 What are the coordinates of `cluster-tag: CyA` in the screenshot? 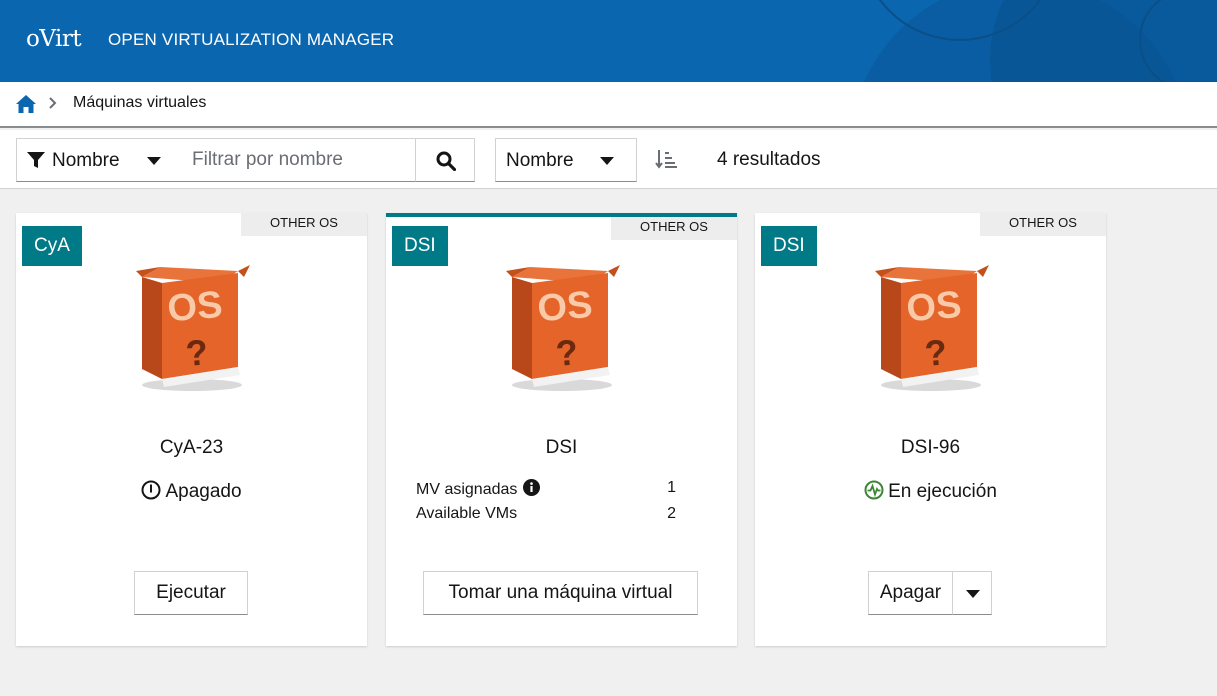 It's located at (52, 246).